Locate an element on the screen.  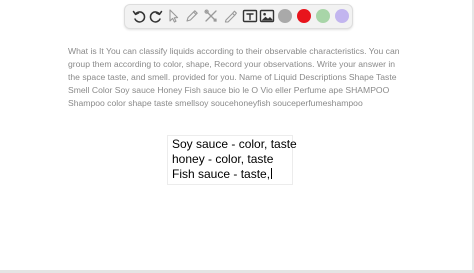
answer-line: Soy sauce - color, taste is located at coordinates (234, 144).